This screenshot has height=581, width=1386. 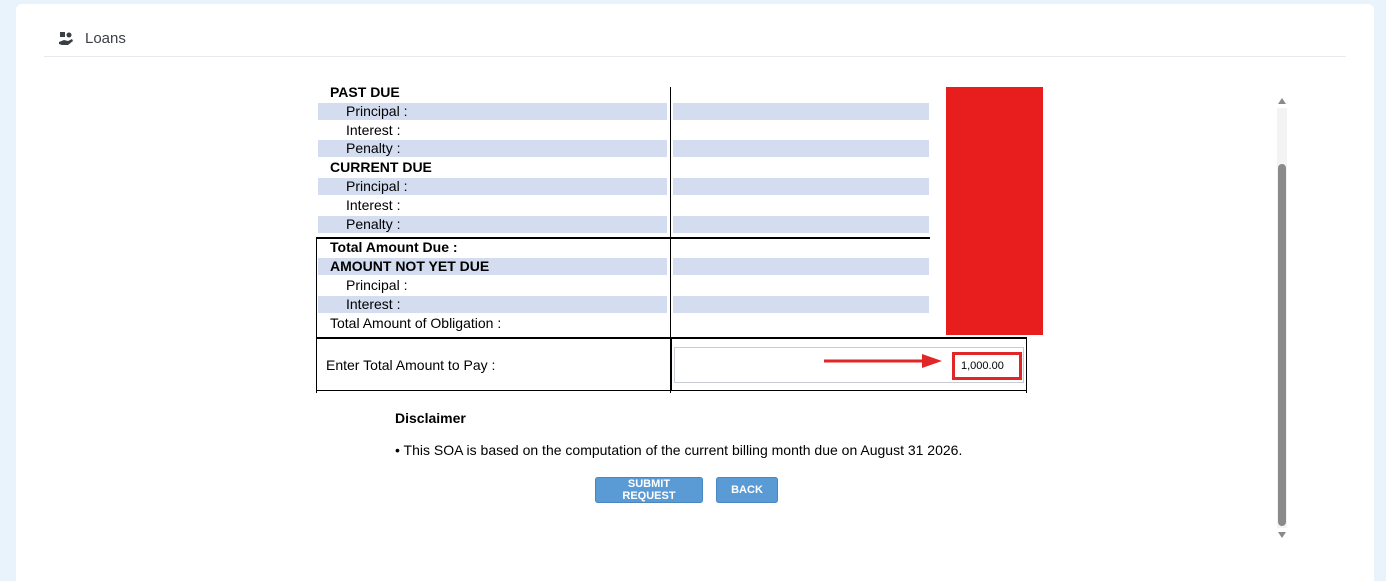 What do you see at coordinates (987, 366) in the screenshot?
I see `pay-amount-input` at bounding box center [987, 366].